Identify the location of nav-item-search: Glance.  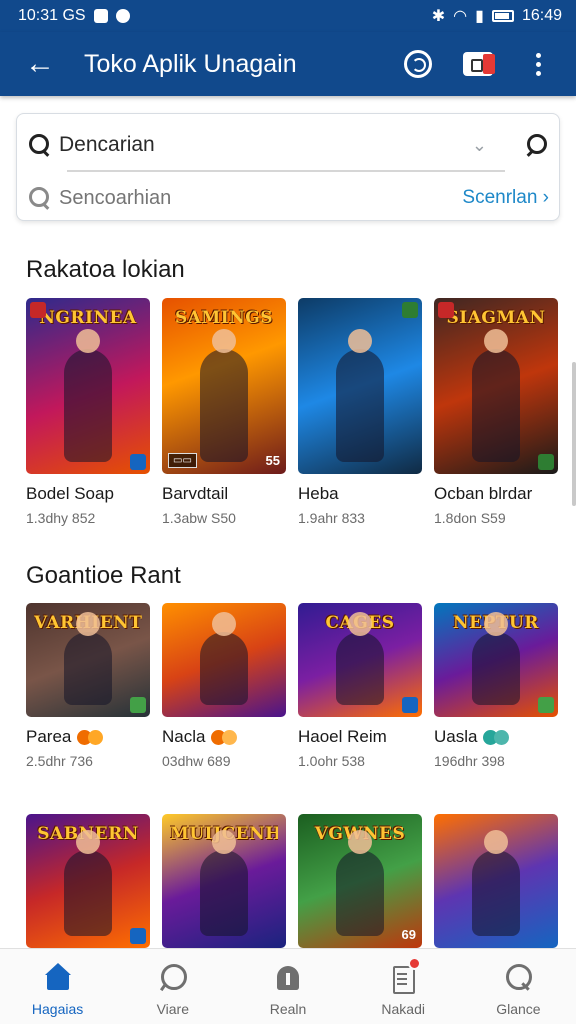
(518, 986).